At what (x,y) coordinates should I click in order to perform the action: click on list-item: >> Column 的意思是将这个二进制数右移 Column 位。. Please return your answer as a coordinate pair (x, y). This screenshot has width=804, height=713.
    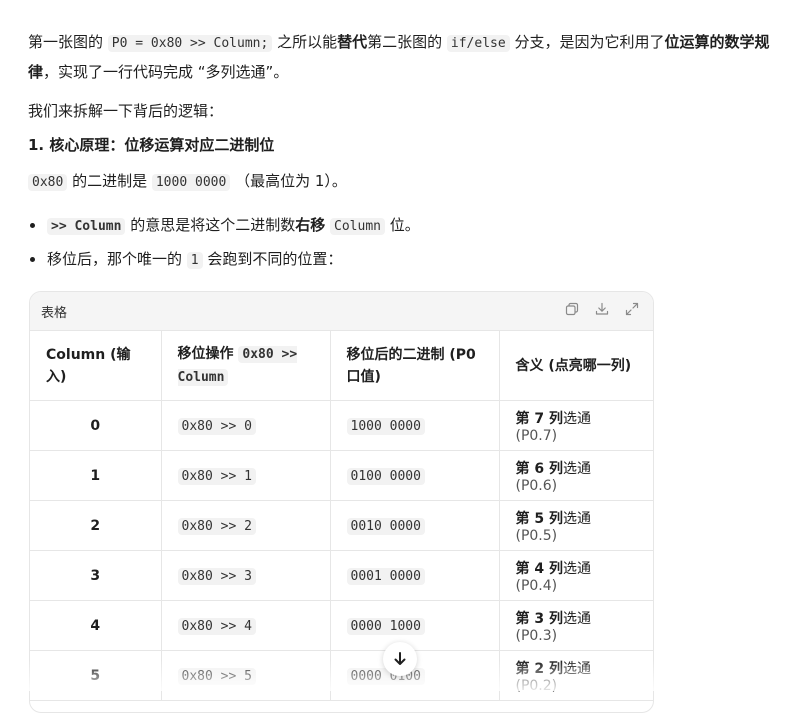
    Looking at the image, I should click on (224, 231).